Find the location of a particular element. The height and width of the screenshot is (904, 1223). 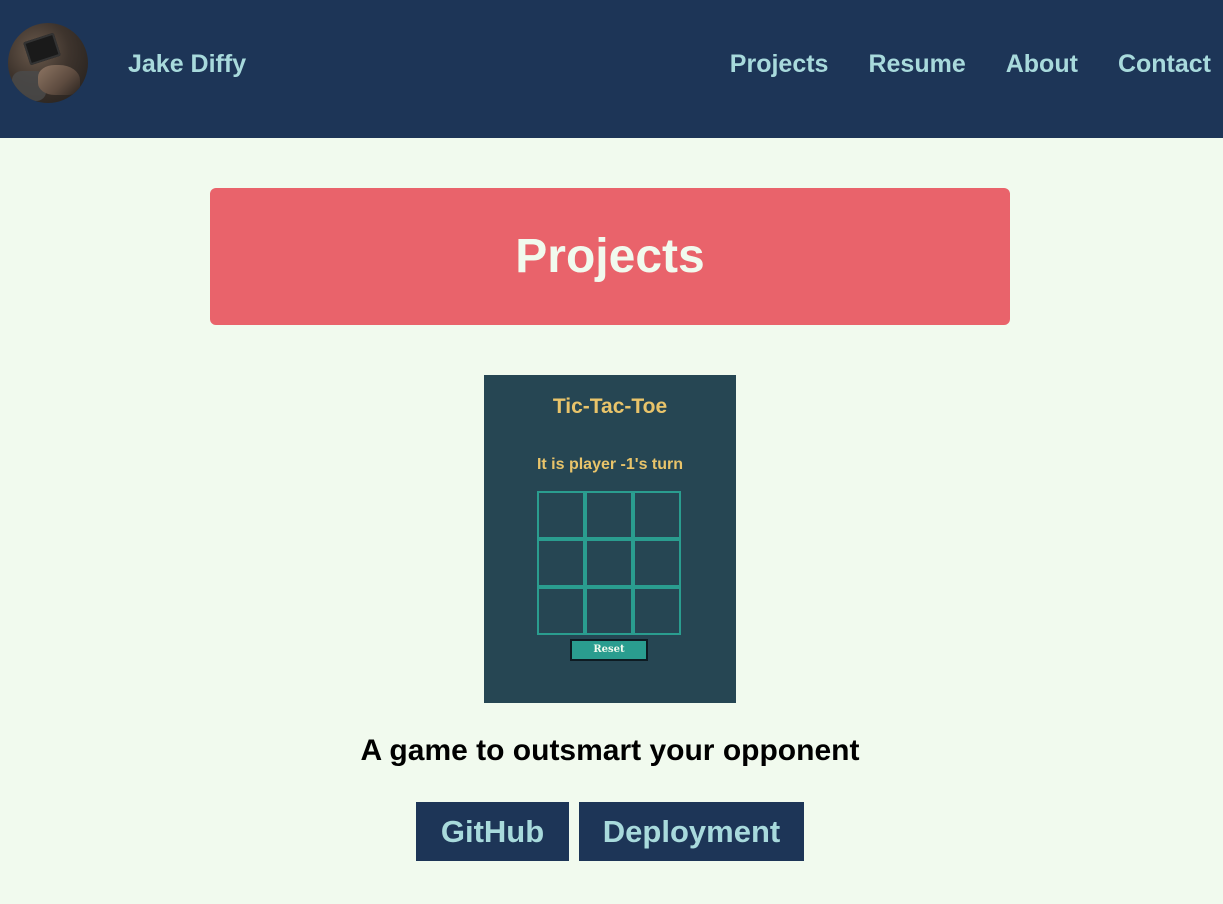

avatar is located at coordinates (48, 63).